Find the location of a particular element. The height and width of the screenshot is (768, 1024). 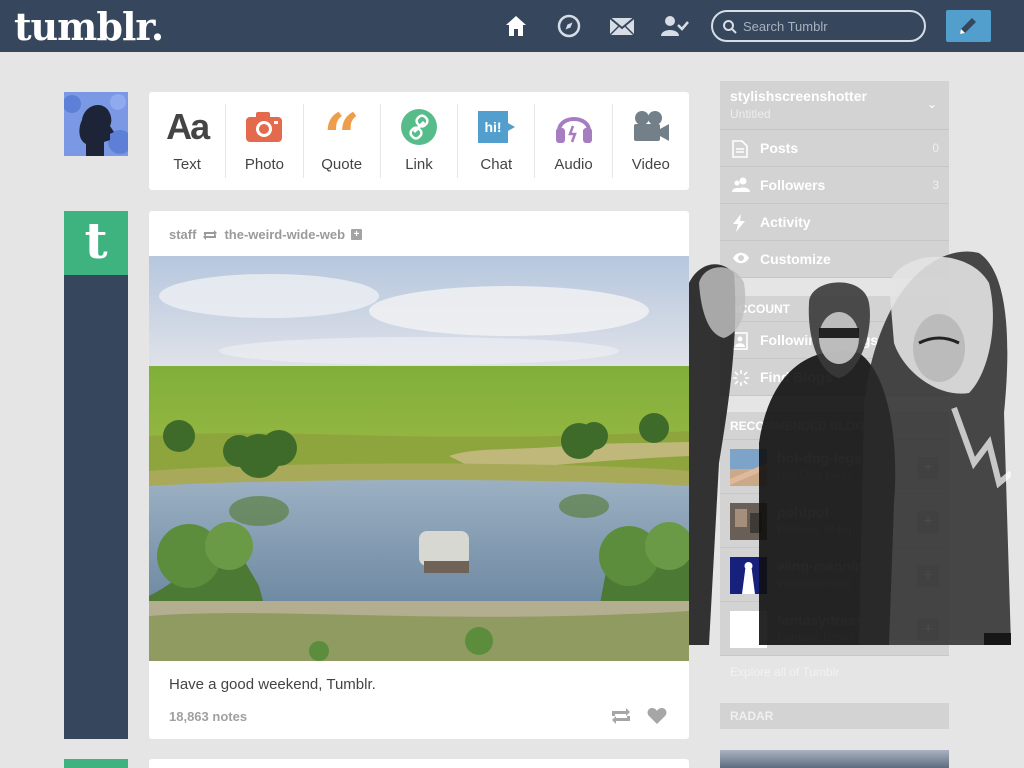

search-icon is located at coordinates (730, 27).